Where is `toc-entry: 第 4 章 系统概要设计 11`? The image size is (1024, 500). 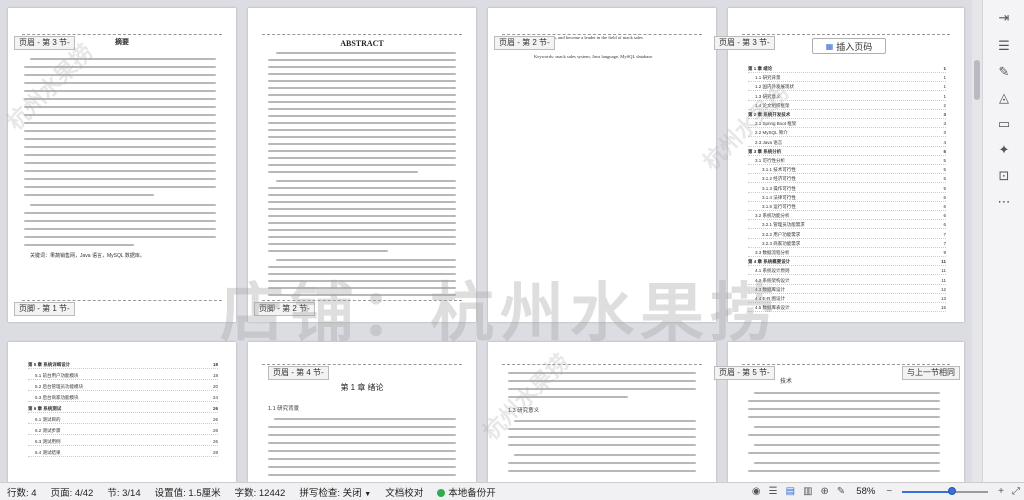 toc-entry: 第 4 章 系统概要设计 11 is located at coordinates (847, 263).